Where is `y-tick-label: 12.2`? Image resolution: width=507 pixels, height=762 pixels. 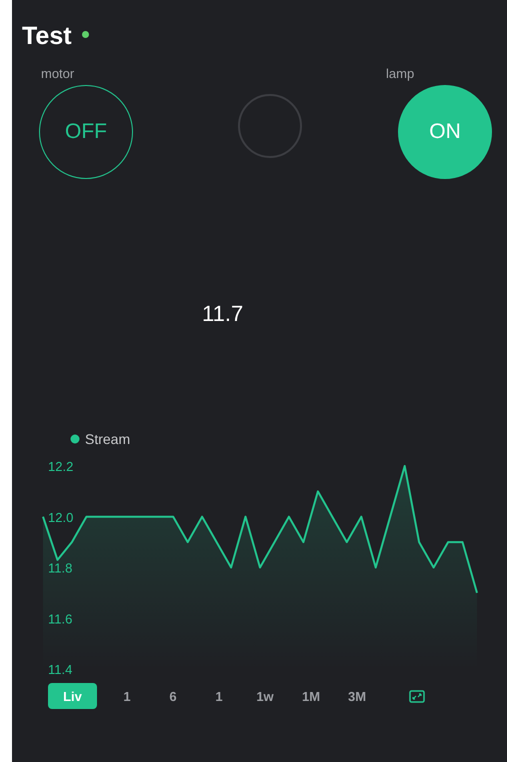
y-tick-label: 12.2 is located at coordinates (61, 466).